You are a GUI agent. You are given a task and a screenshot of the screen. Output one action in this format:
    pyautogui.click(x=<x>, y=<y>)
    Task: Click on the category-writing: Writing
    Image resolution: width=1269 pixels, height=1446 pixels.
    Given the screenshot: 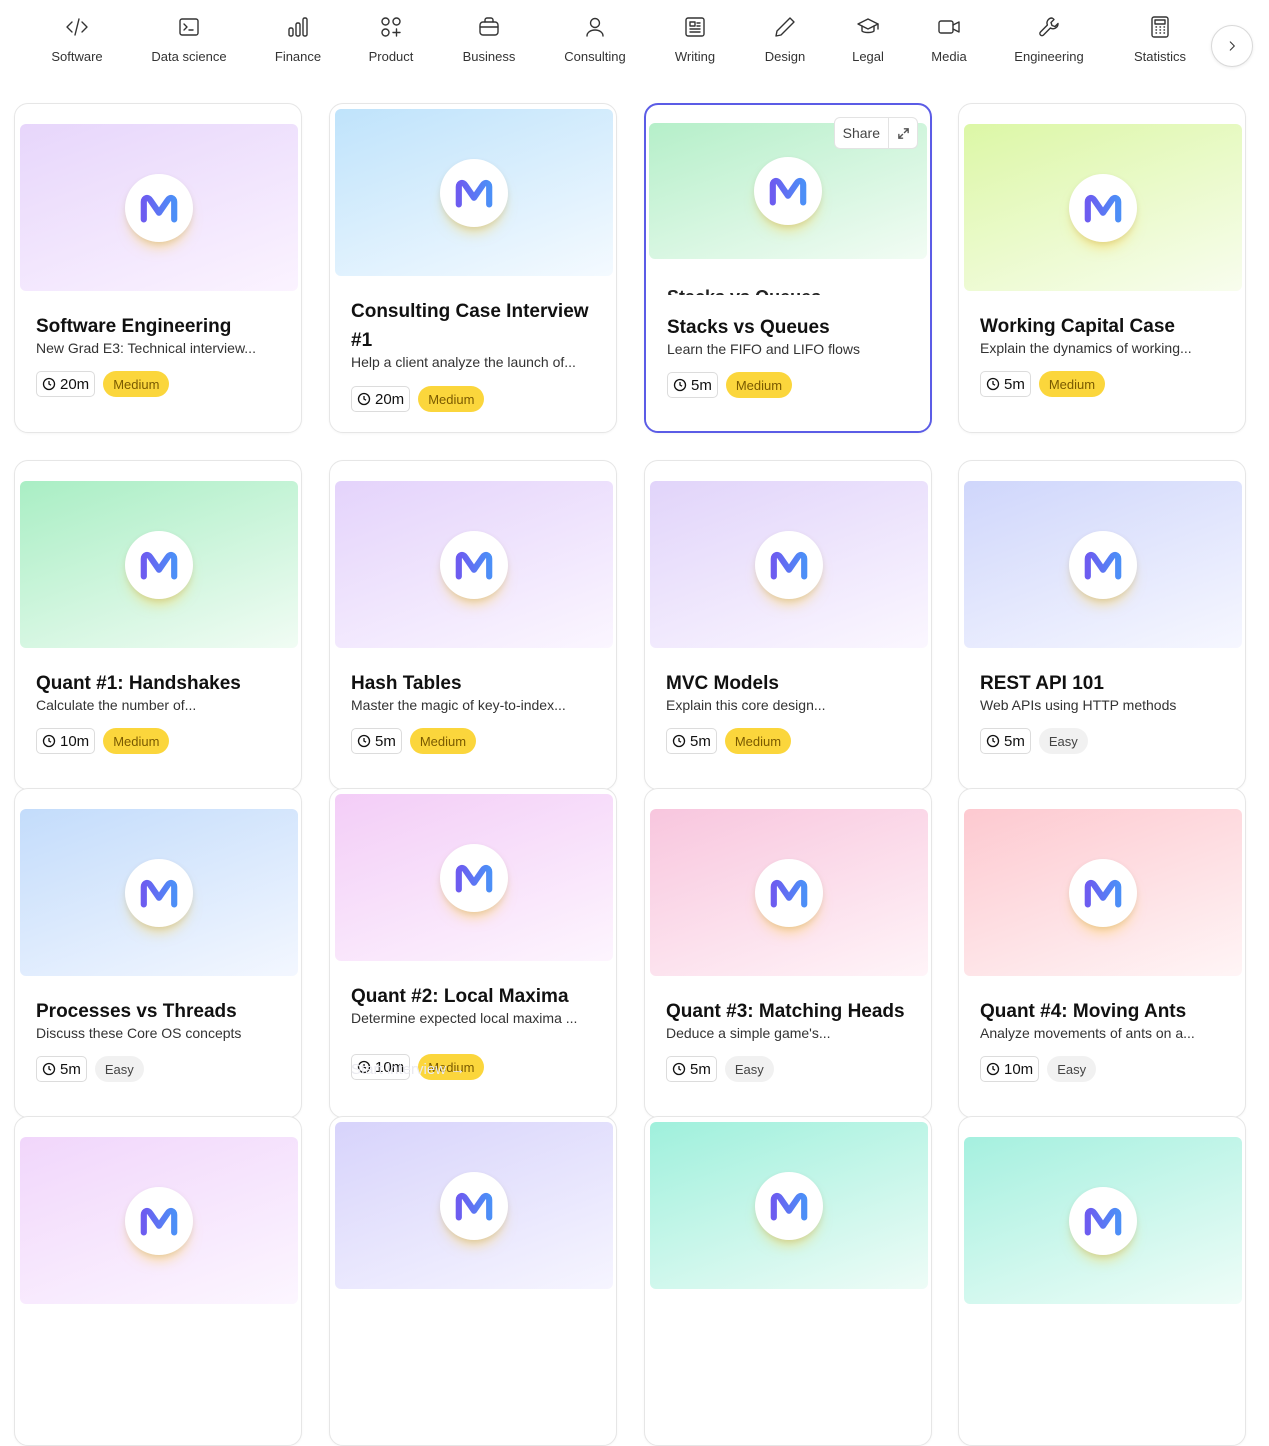 What is the action you would take?
    pyautogui.click(x=695, y=45)
    